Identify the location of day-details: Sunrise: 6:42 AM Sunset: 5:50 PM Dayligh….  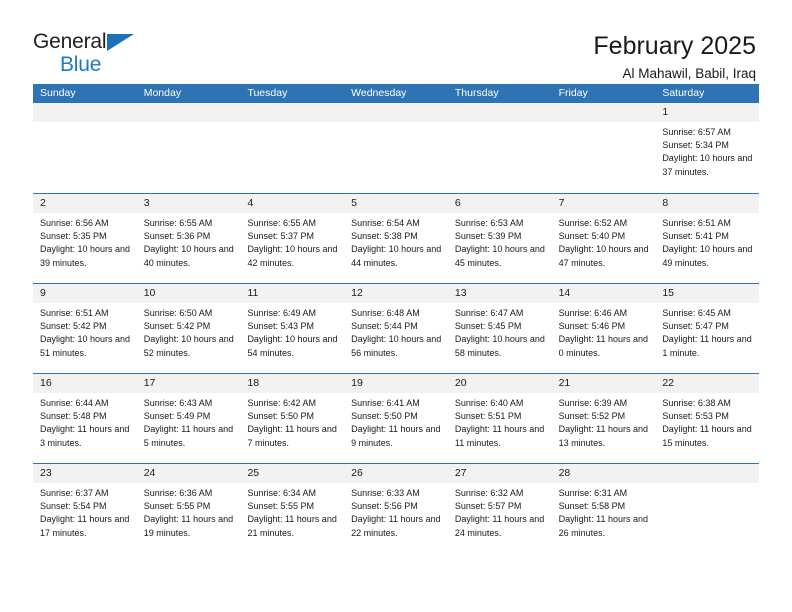
(292, 421).